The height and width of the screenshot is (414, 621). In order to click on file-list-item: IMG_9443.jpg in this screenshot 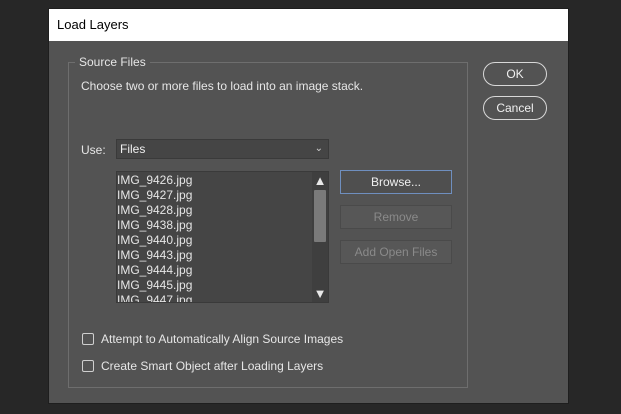, I will do `click(154, 255)`.